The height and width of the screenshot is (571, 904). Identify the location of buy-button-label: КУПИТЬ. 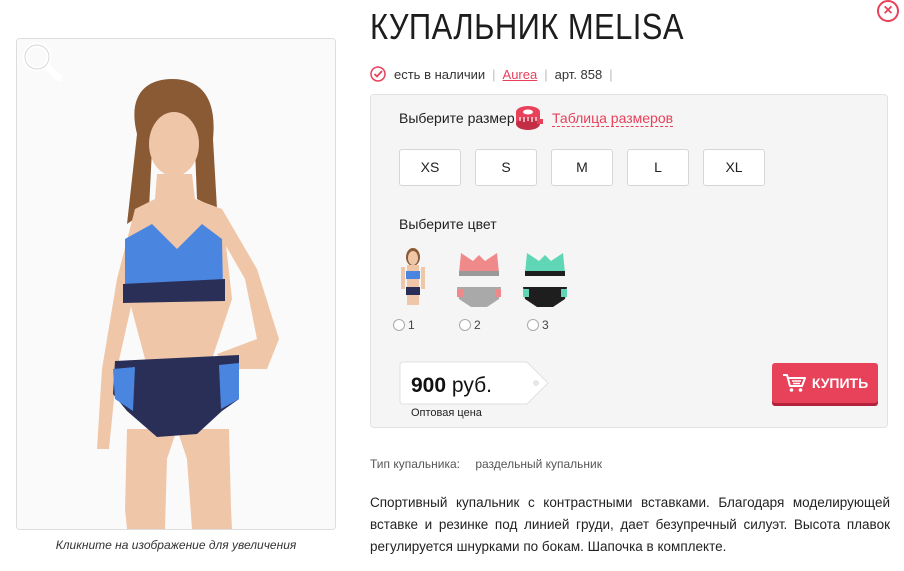
(840, 383).